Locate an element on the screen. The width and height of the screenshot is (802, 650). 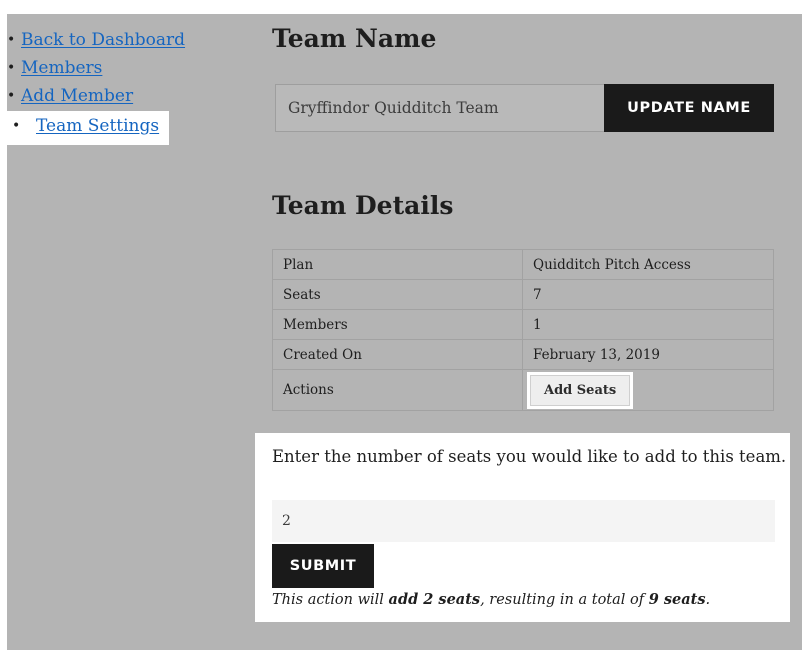
team-details-heading: Team Details is located at coordinates (363, 205).